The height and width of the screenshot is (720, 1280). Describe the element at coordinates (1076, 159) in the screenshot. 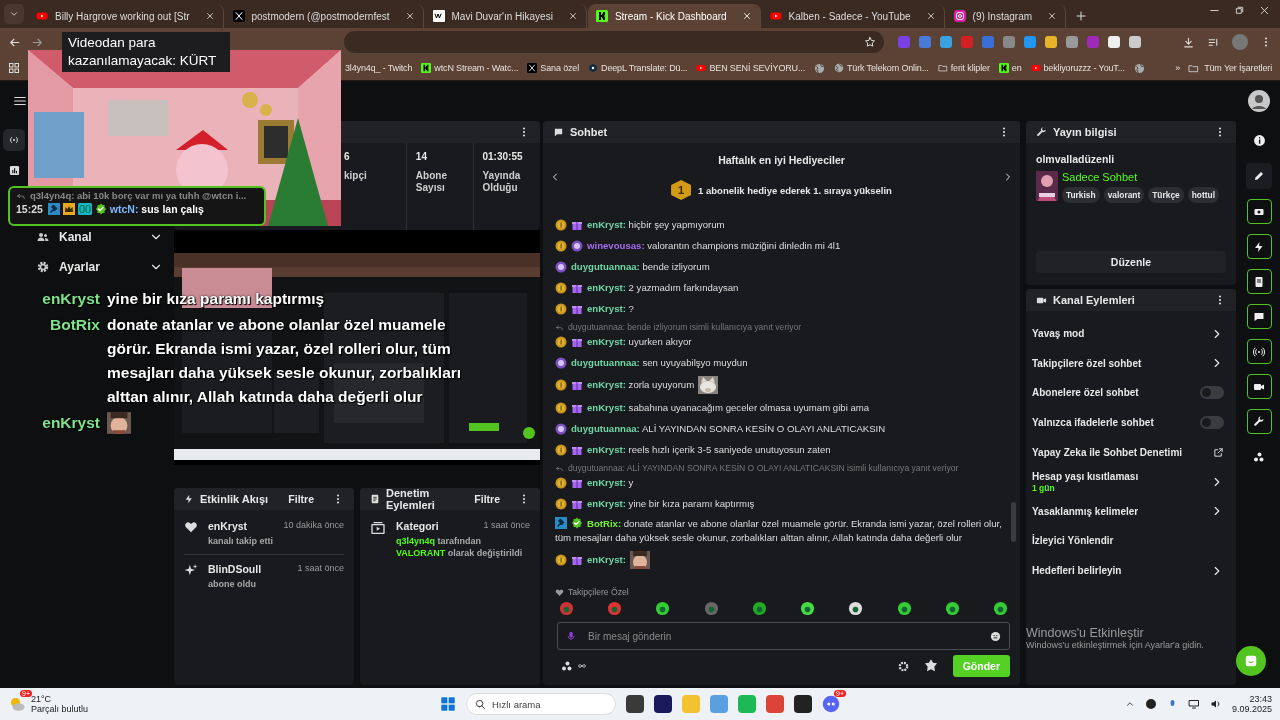

I see `channel-name: olmvalladüzenli` at that location.